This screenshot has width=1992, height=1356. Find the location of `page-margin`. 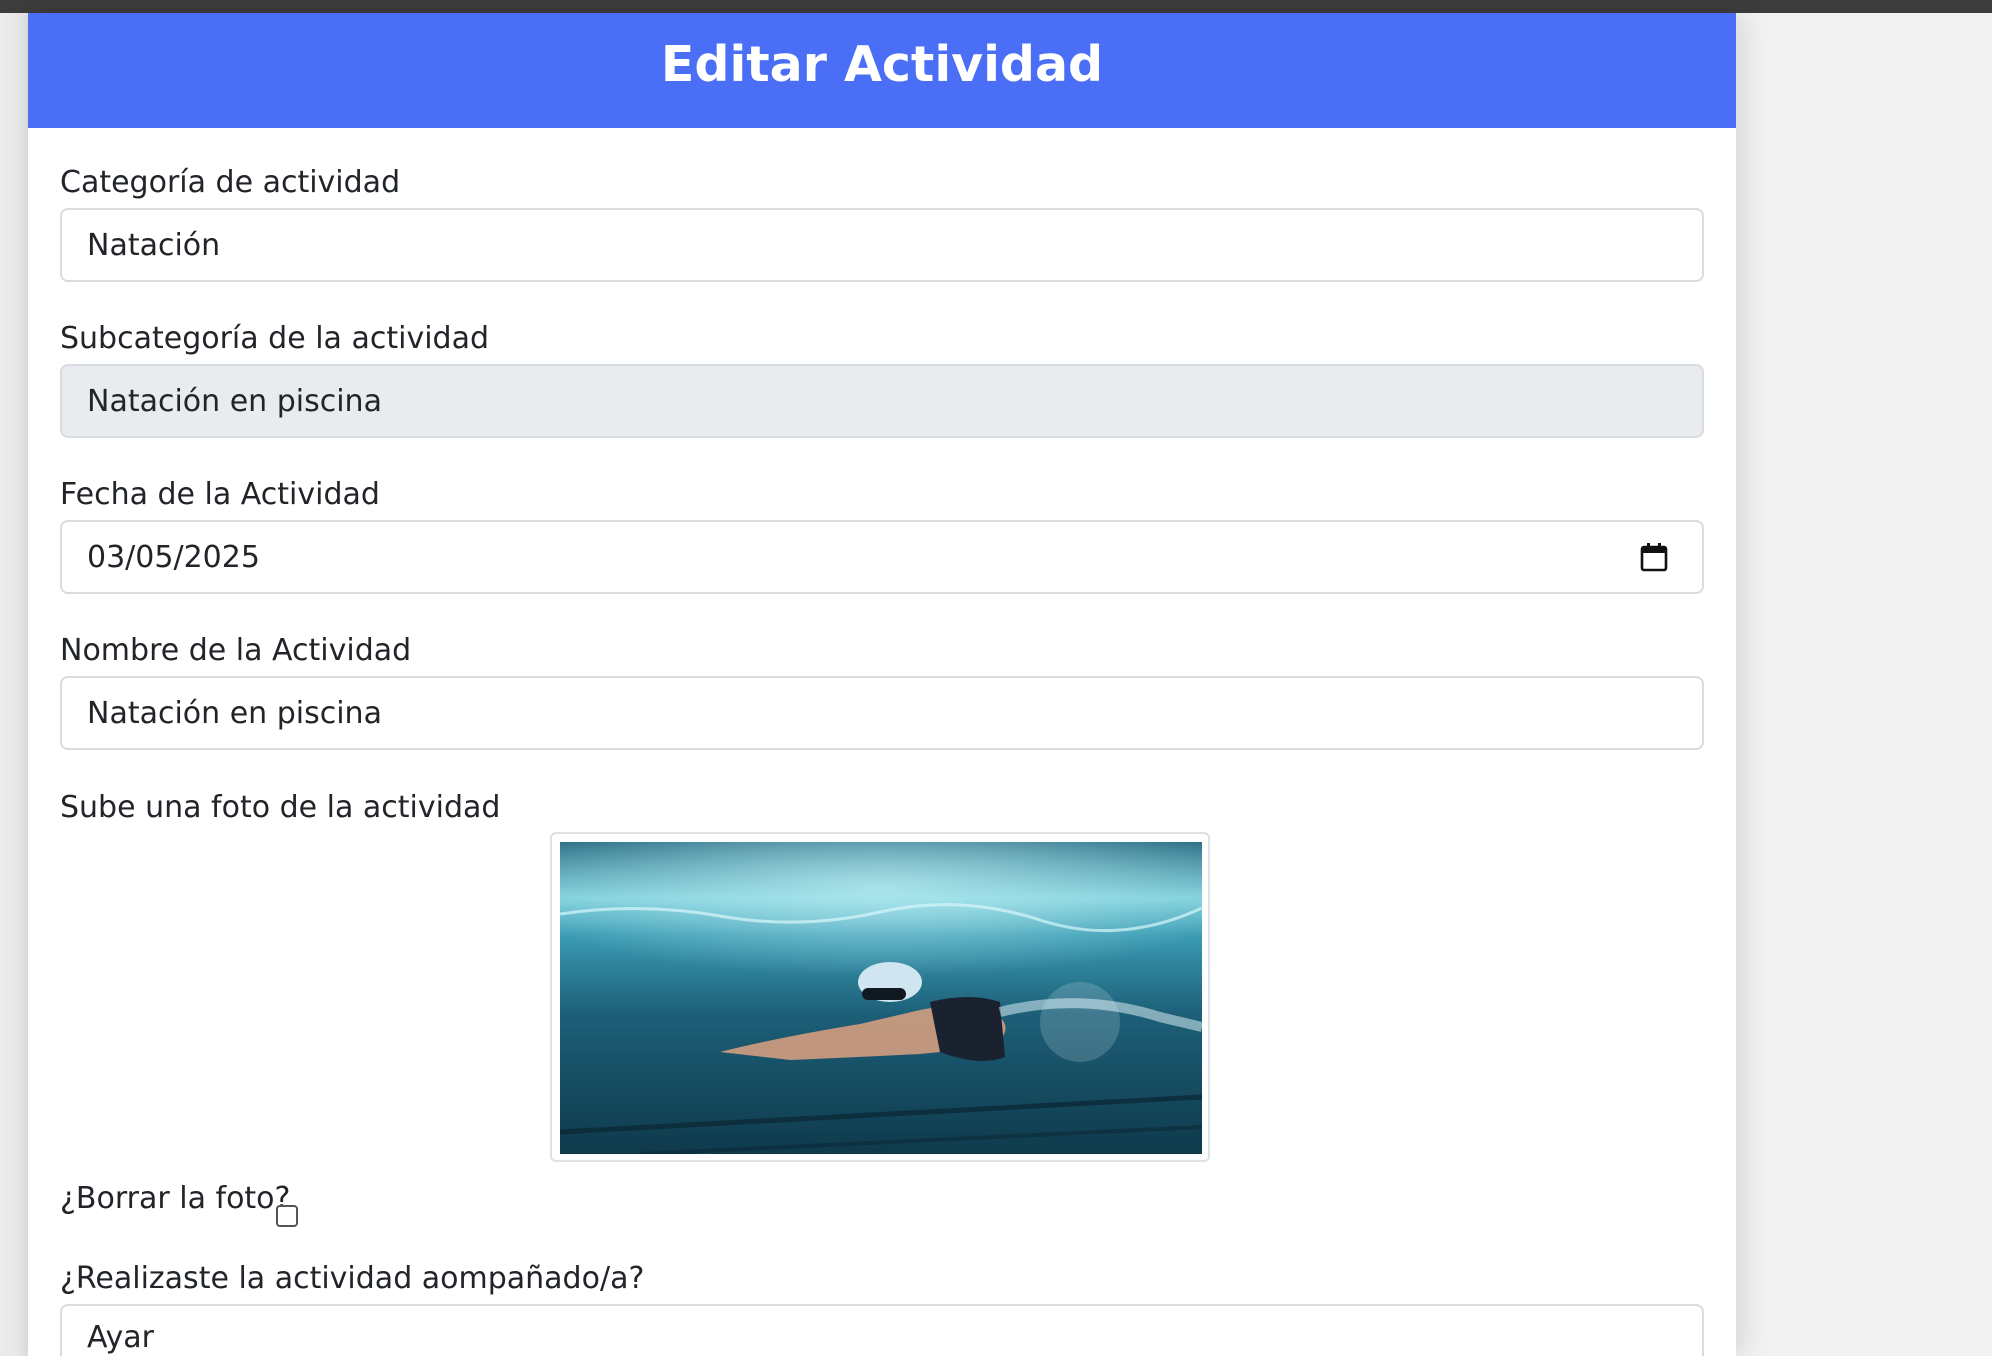

page-margin is located at coordinates (14, 684).